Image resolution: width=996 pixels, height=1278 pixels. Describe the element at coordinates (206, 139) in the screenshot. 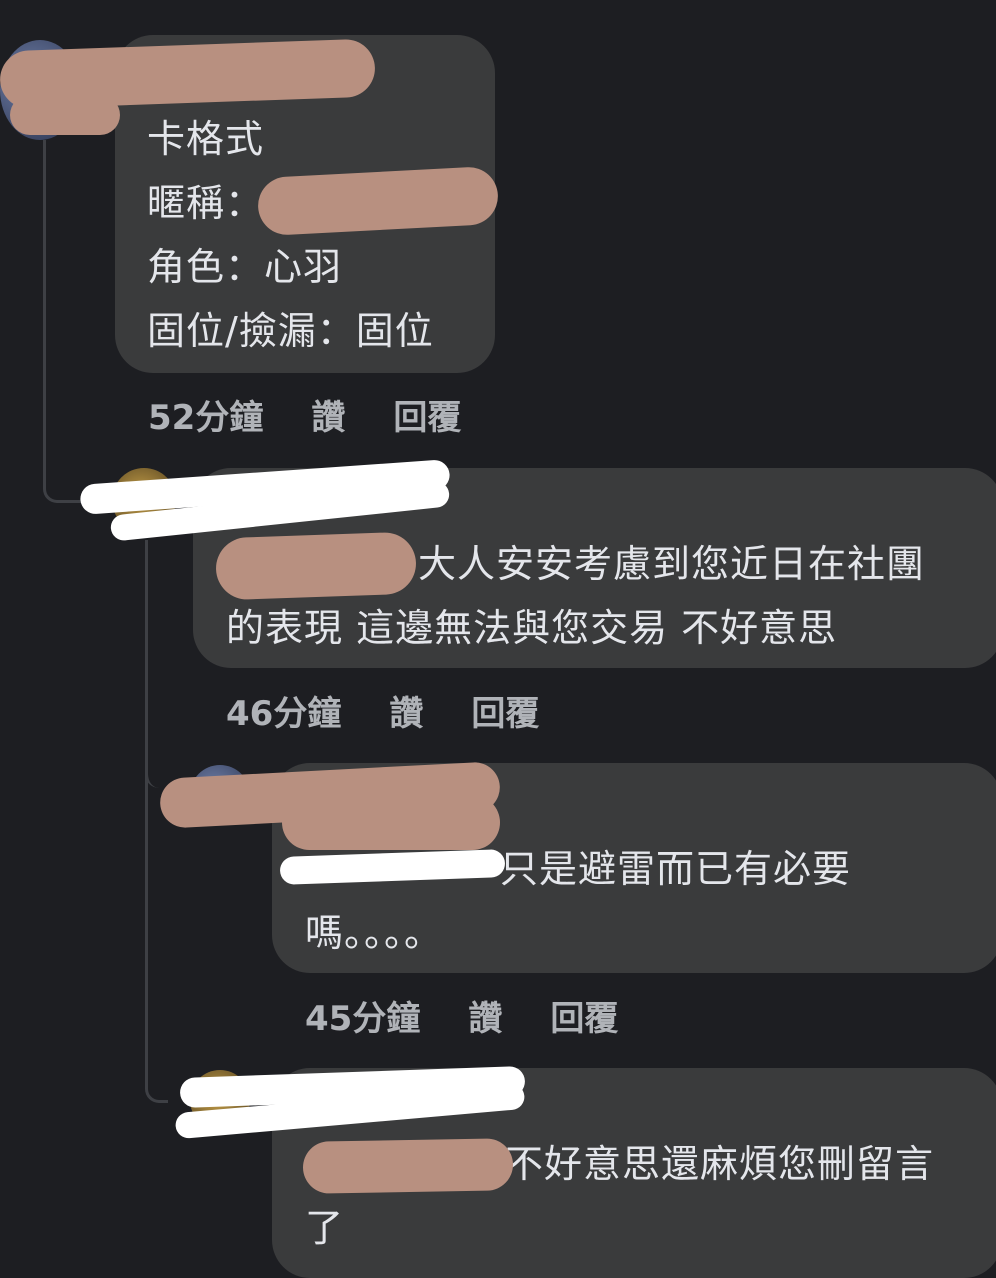

I see `comment-text-line: 卡格式` at that location.